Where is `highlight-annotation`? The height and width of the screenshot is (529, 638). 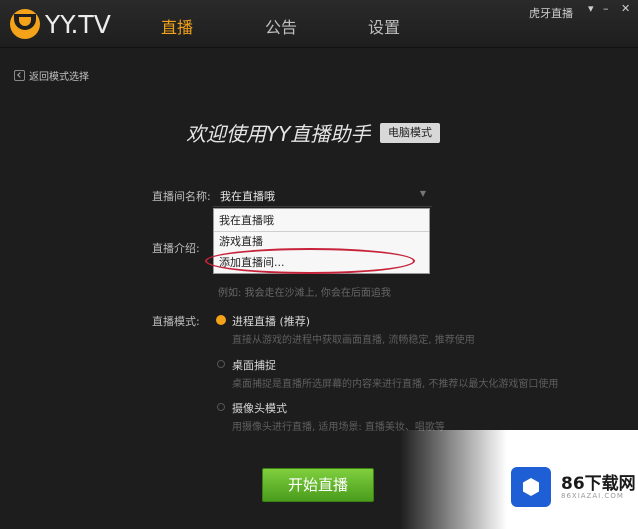
highlight-annotation is located at coordinates (310, 261).